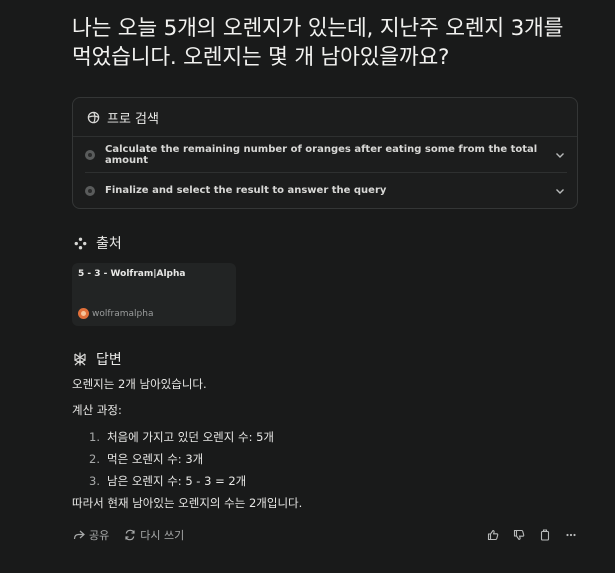 Image resolution: width=615 pixels, height=573 pixels. Describe the element at coordinates (177, 481) in the screenshot. I see `list-text: 남은 오렌지 수: 5 - 3 = 2개` at that location.